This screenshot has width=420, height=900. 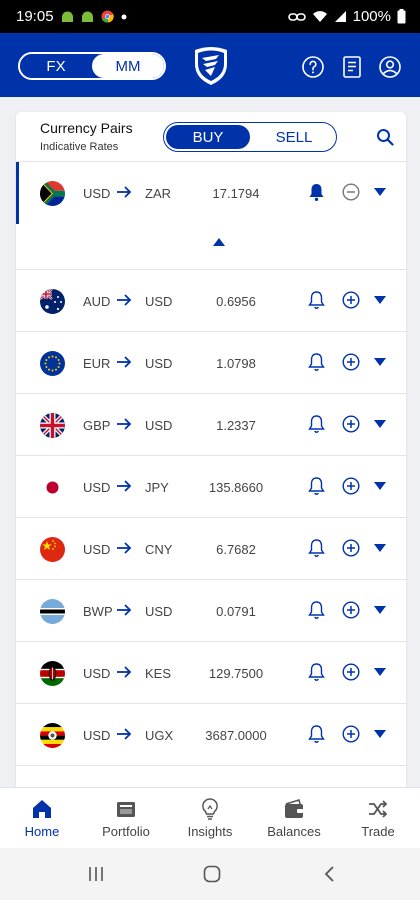 I want to click on currency-from: AUD, so click(x=97, y=301).